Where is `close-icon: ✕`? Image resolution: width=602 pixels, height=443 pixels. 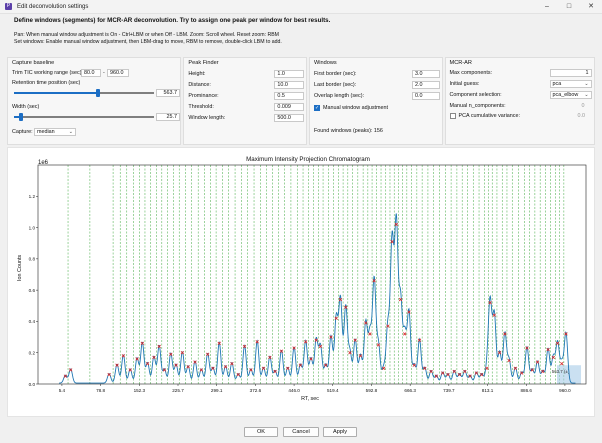
close-icon: ✕ is located at coordinates (591, 7).